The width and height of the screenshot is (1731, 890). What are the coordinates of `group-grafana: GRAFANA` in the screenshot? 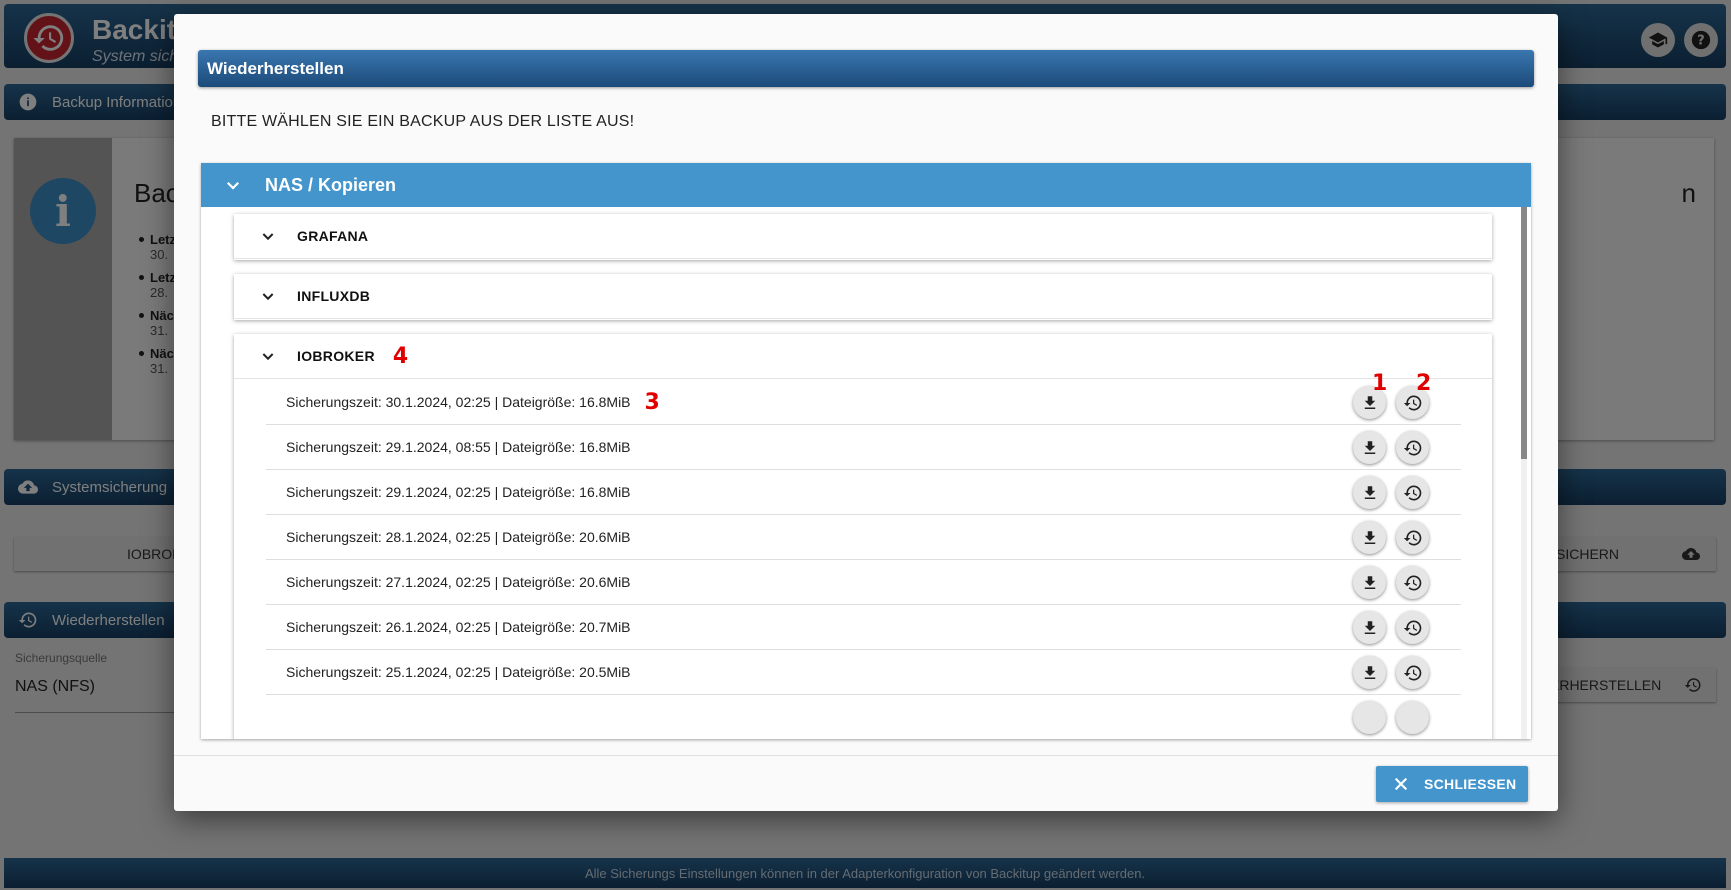 It's located at (863, 237).